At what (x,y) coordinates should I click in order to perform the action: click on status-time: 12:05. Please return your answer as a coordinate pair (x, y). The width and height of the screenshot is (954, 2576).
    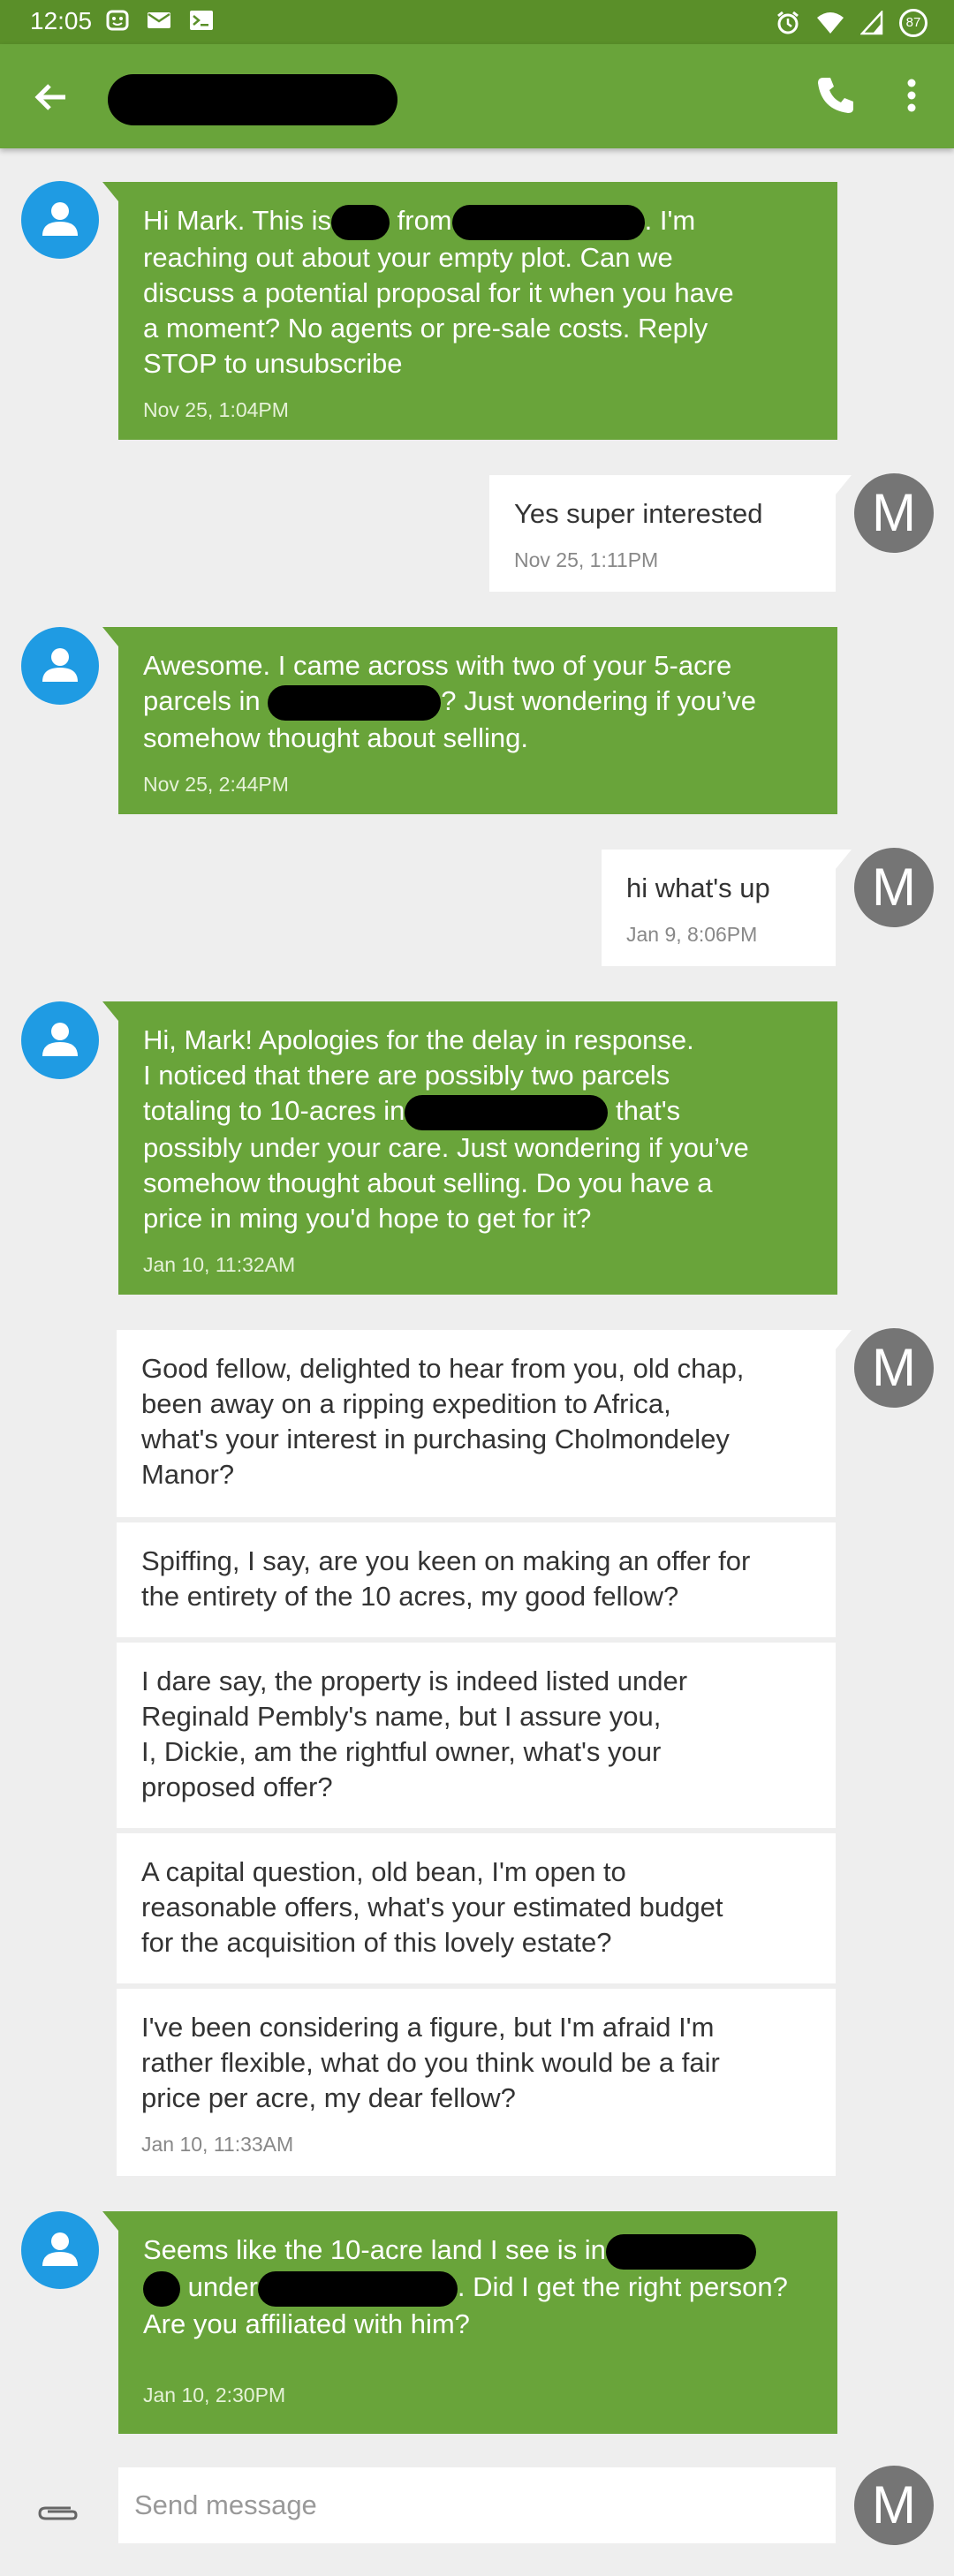
    Looking at the image, I should click on (61, 21).